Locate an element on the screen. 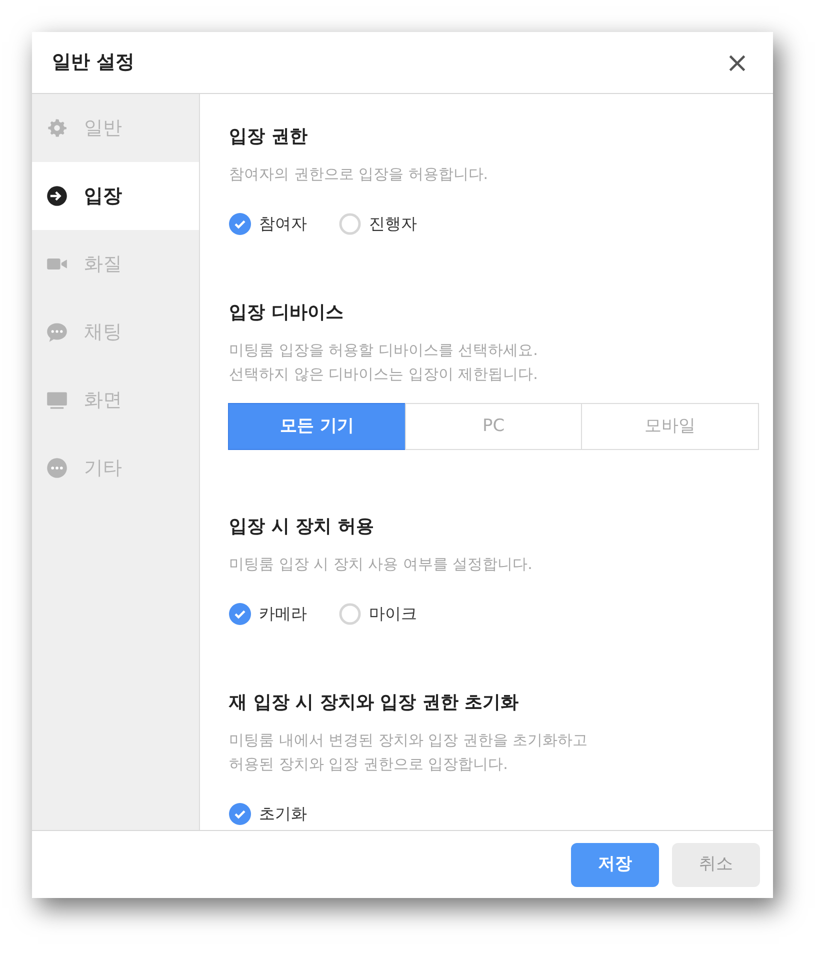  sidebar-item: 채팅 is located at coordinates (115, 332).